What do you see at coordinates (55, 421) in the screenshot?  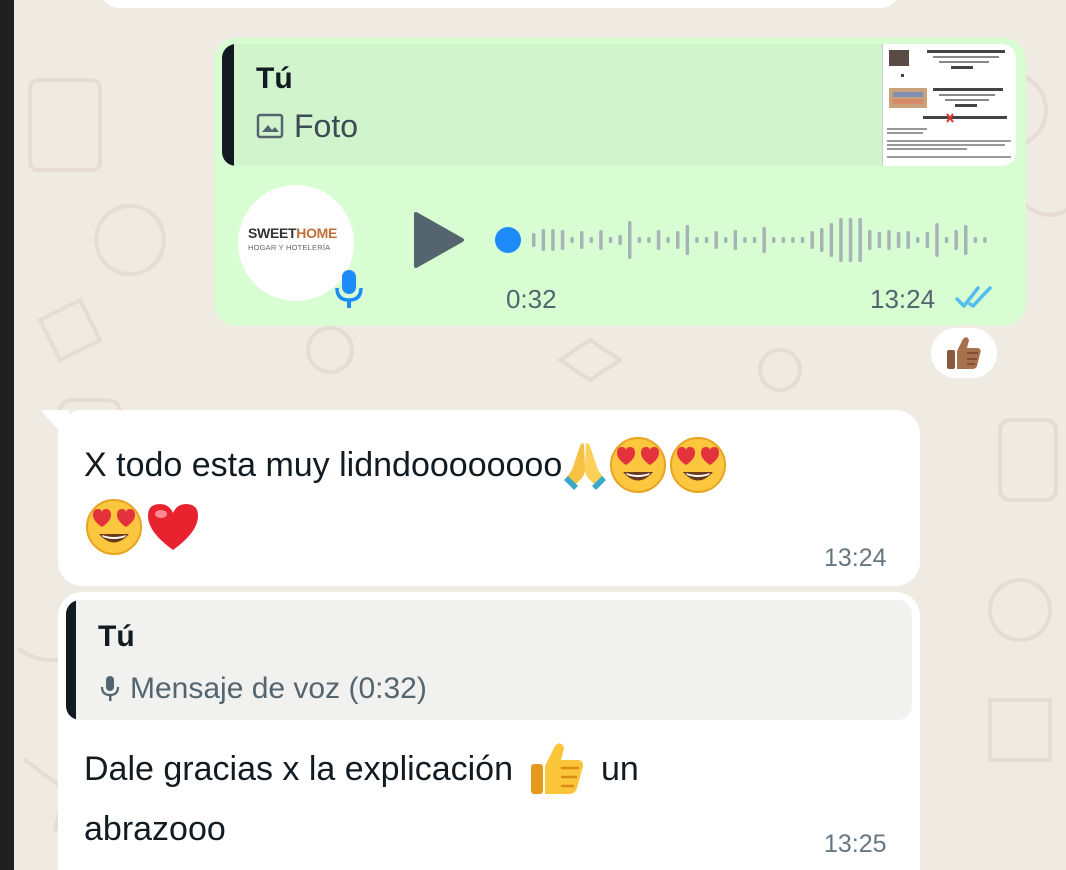 I see `bubble-tail` at bounding box center [55, 421].